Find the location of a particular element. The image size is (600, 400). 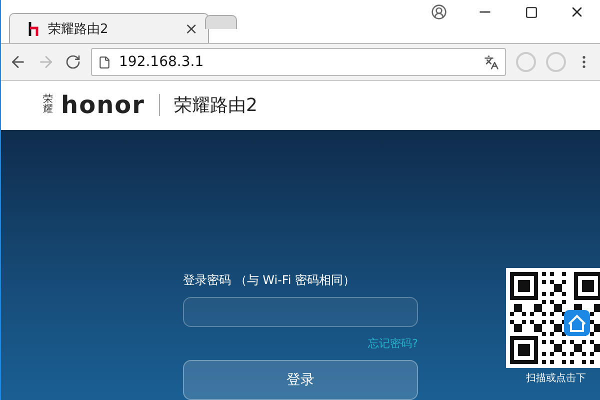

url-text: 192.168.3.1 is located at coordinates (162, 62).